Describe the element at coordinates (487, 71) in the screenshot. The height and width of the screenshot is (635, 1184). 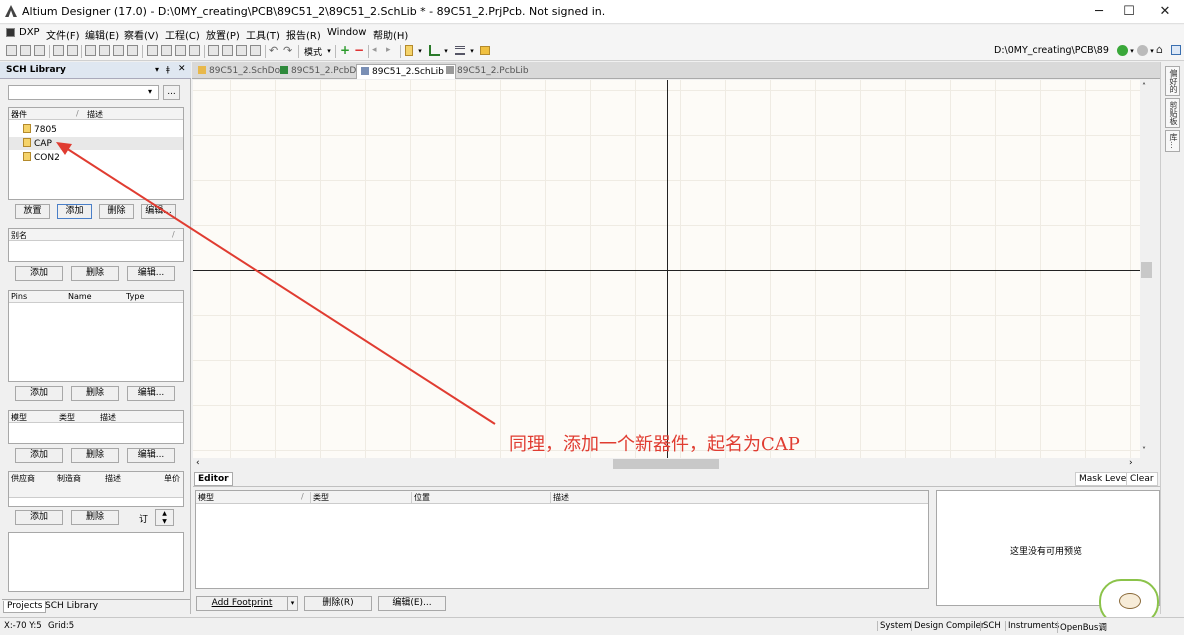
I see `tab-pcblib: 89C51_2.PcbLib` at that location.